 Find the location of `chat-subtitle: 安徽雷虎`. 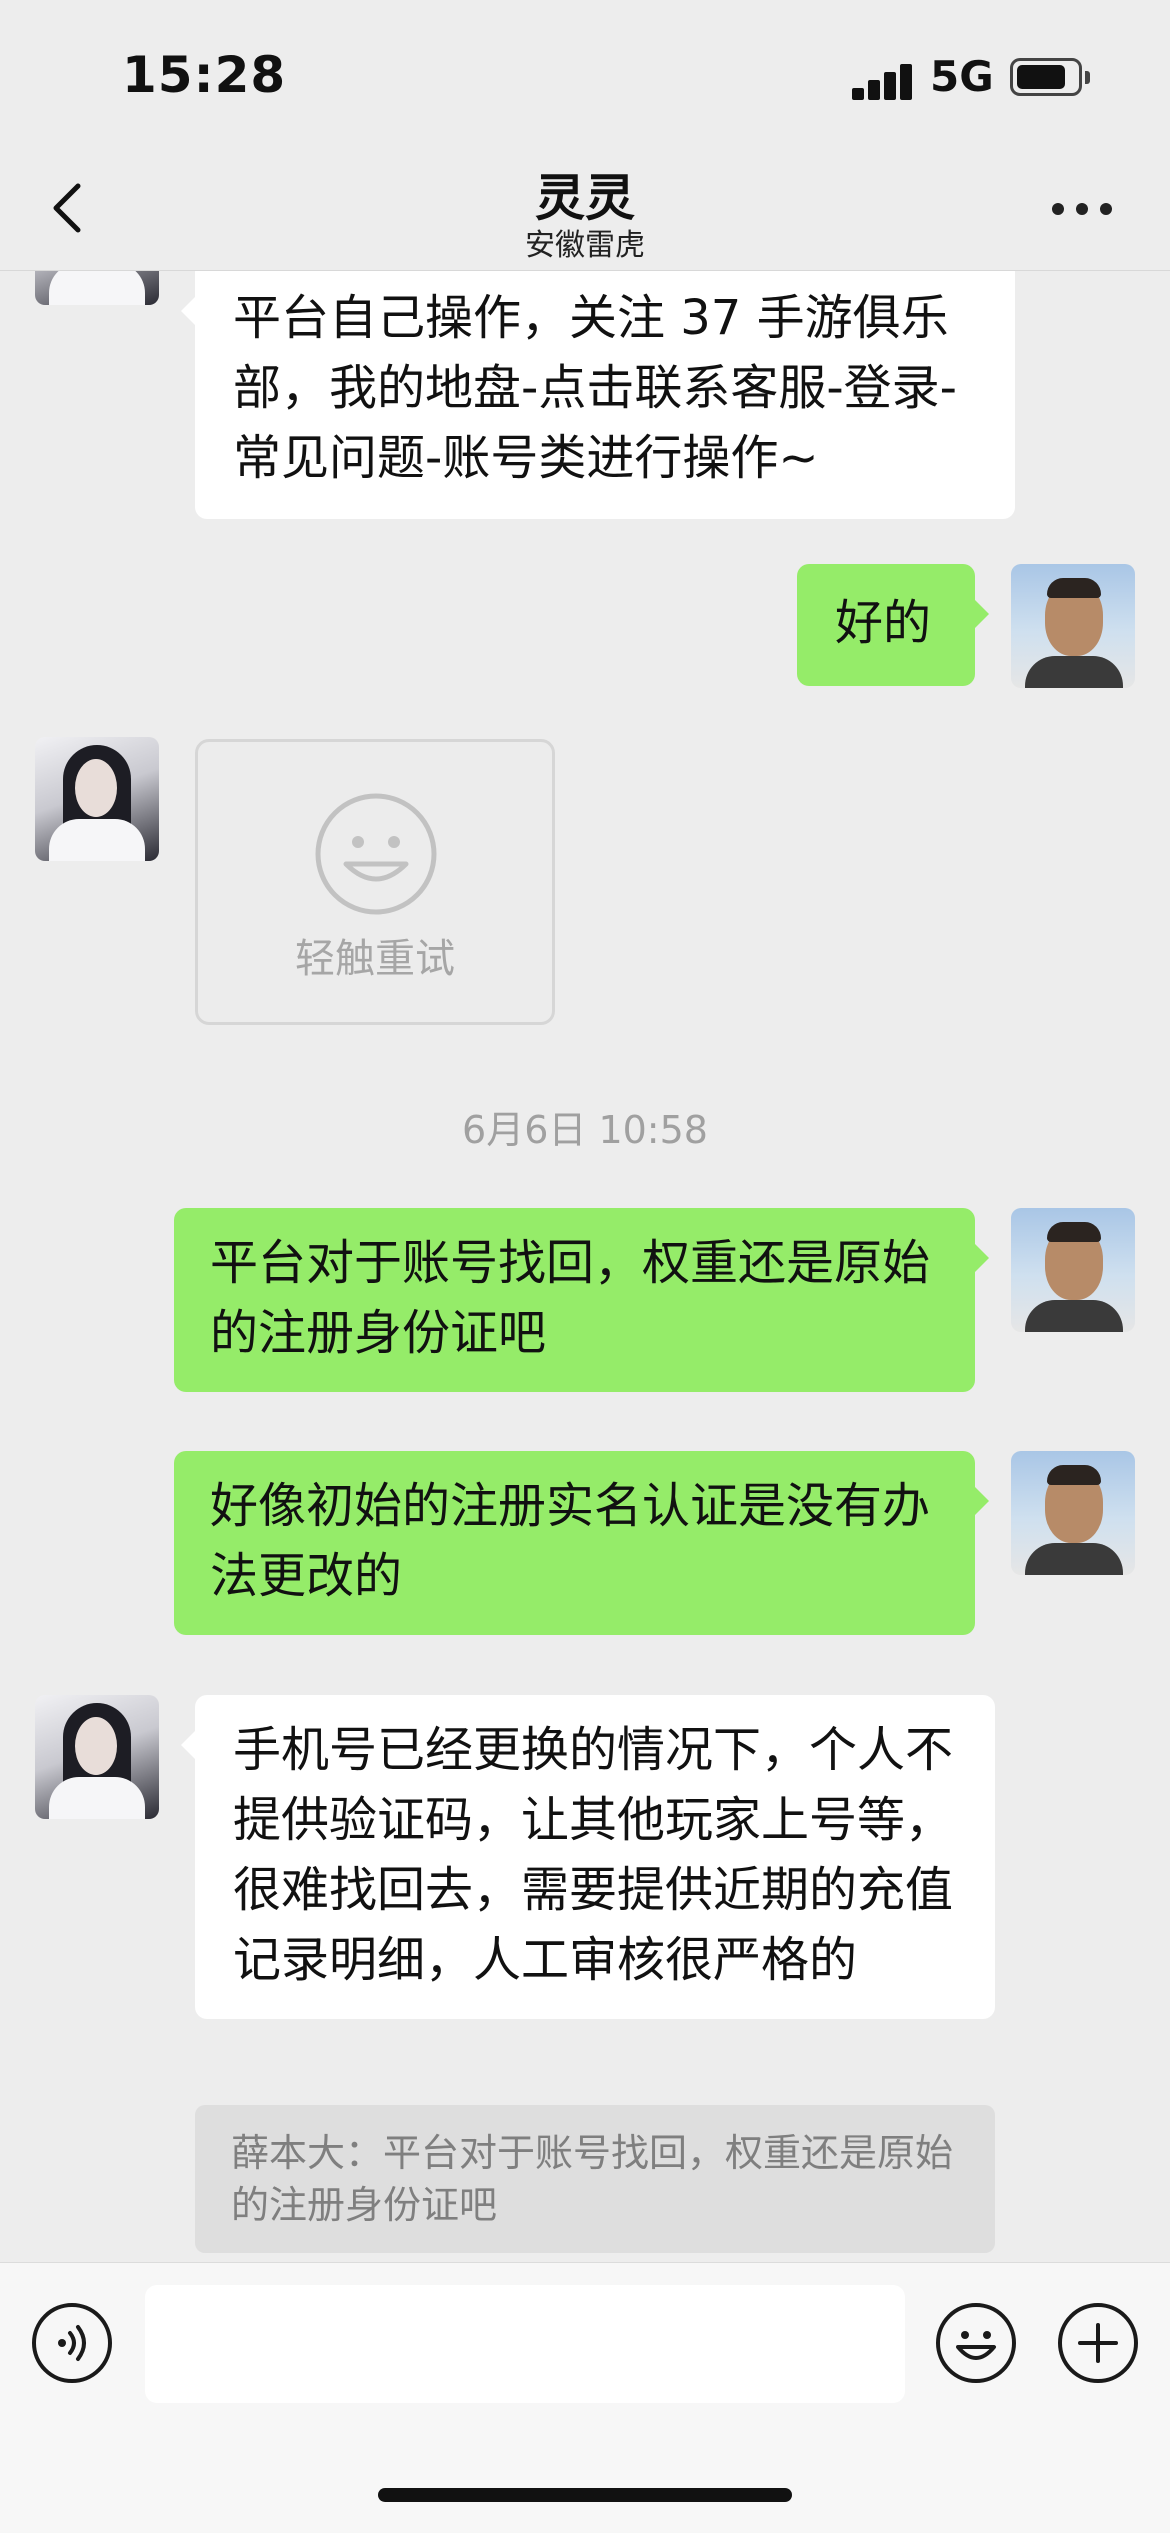

chat-subtitle: 安徽雷虎 is located at coordinates (585, 245).